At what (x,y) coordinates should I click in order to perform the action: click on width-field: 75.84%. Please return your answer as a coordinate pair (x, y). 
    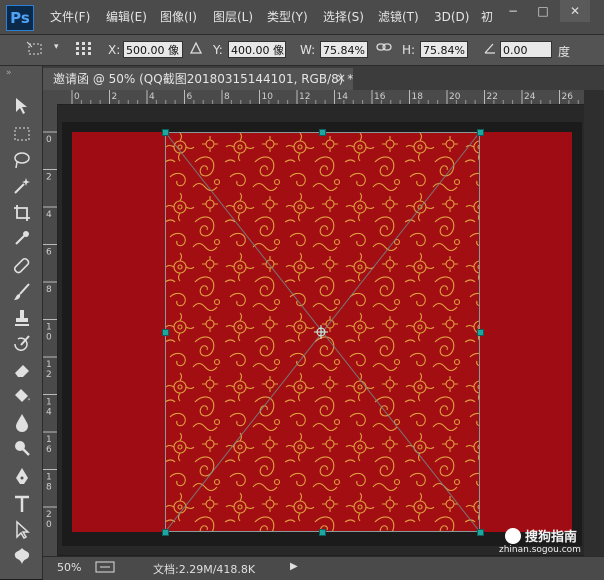
    Looking at the image, I should click on (344, 49).